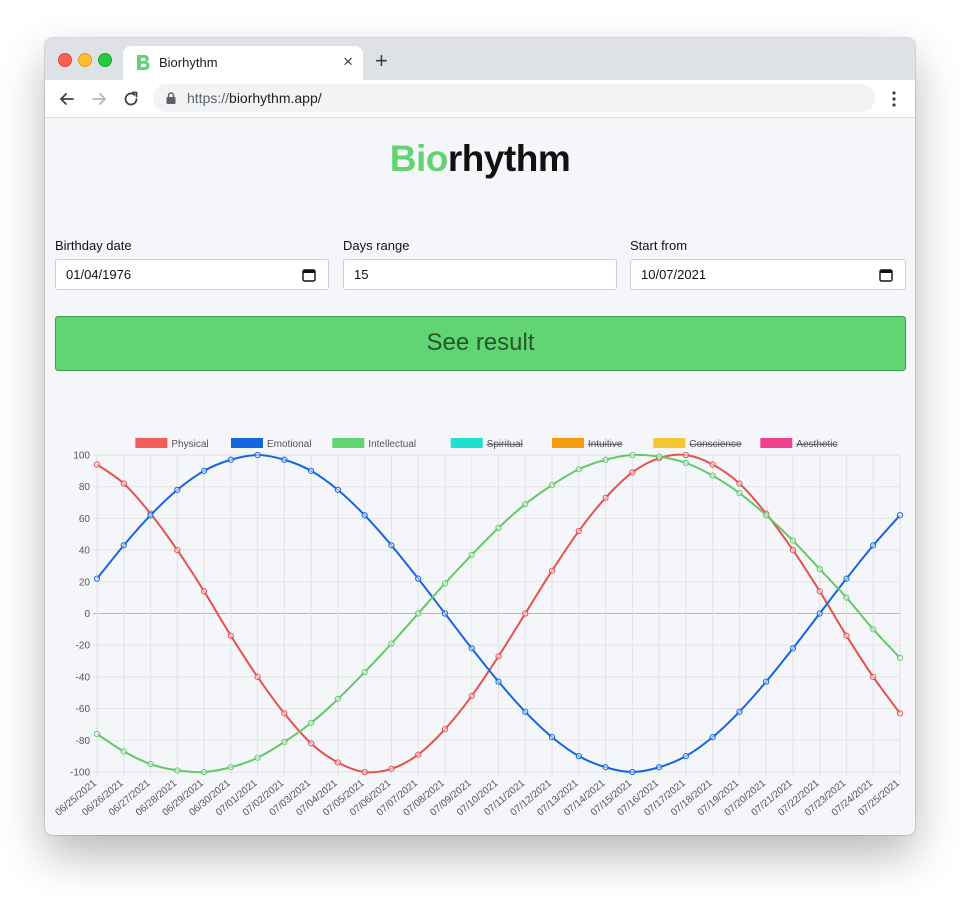  I want to click on intellectual-legend-label: Intellectual, so click(392, 444).